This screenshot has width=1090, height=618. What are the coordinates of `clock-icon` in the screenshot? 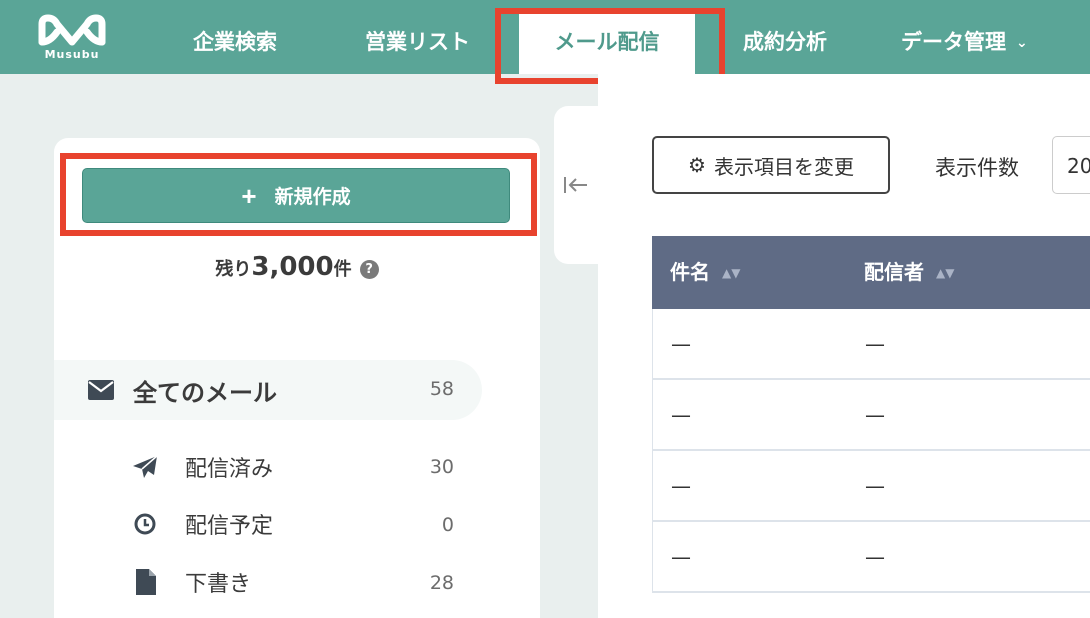 It's located at (145, 524).